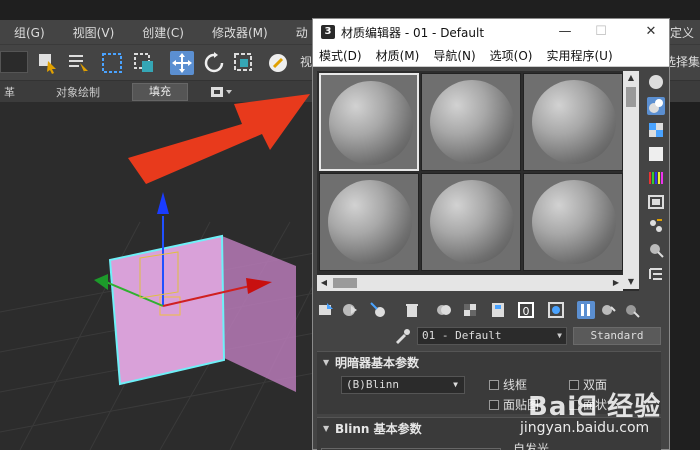  Describe the element at coordinates (617, 336) in the screenshot. I see `material-type-button: Standard` at that location.